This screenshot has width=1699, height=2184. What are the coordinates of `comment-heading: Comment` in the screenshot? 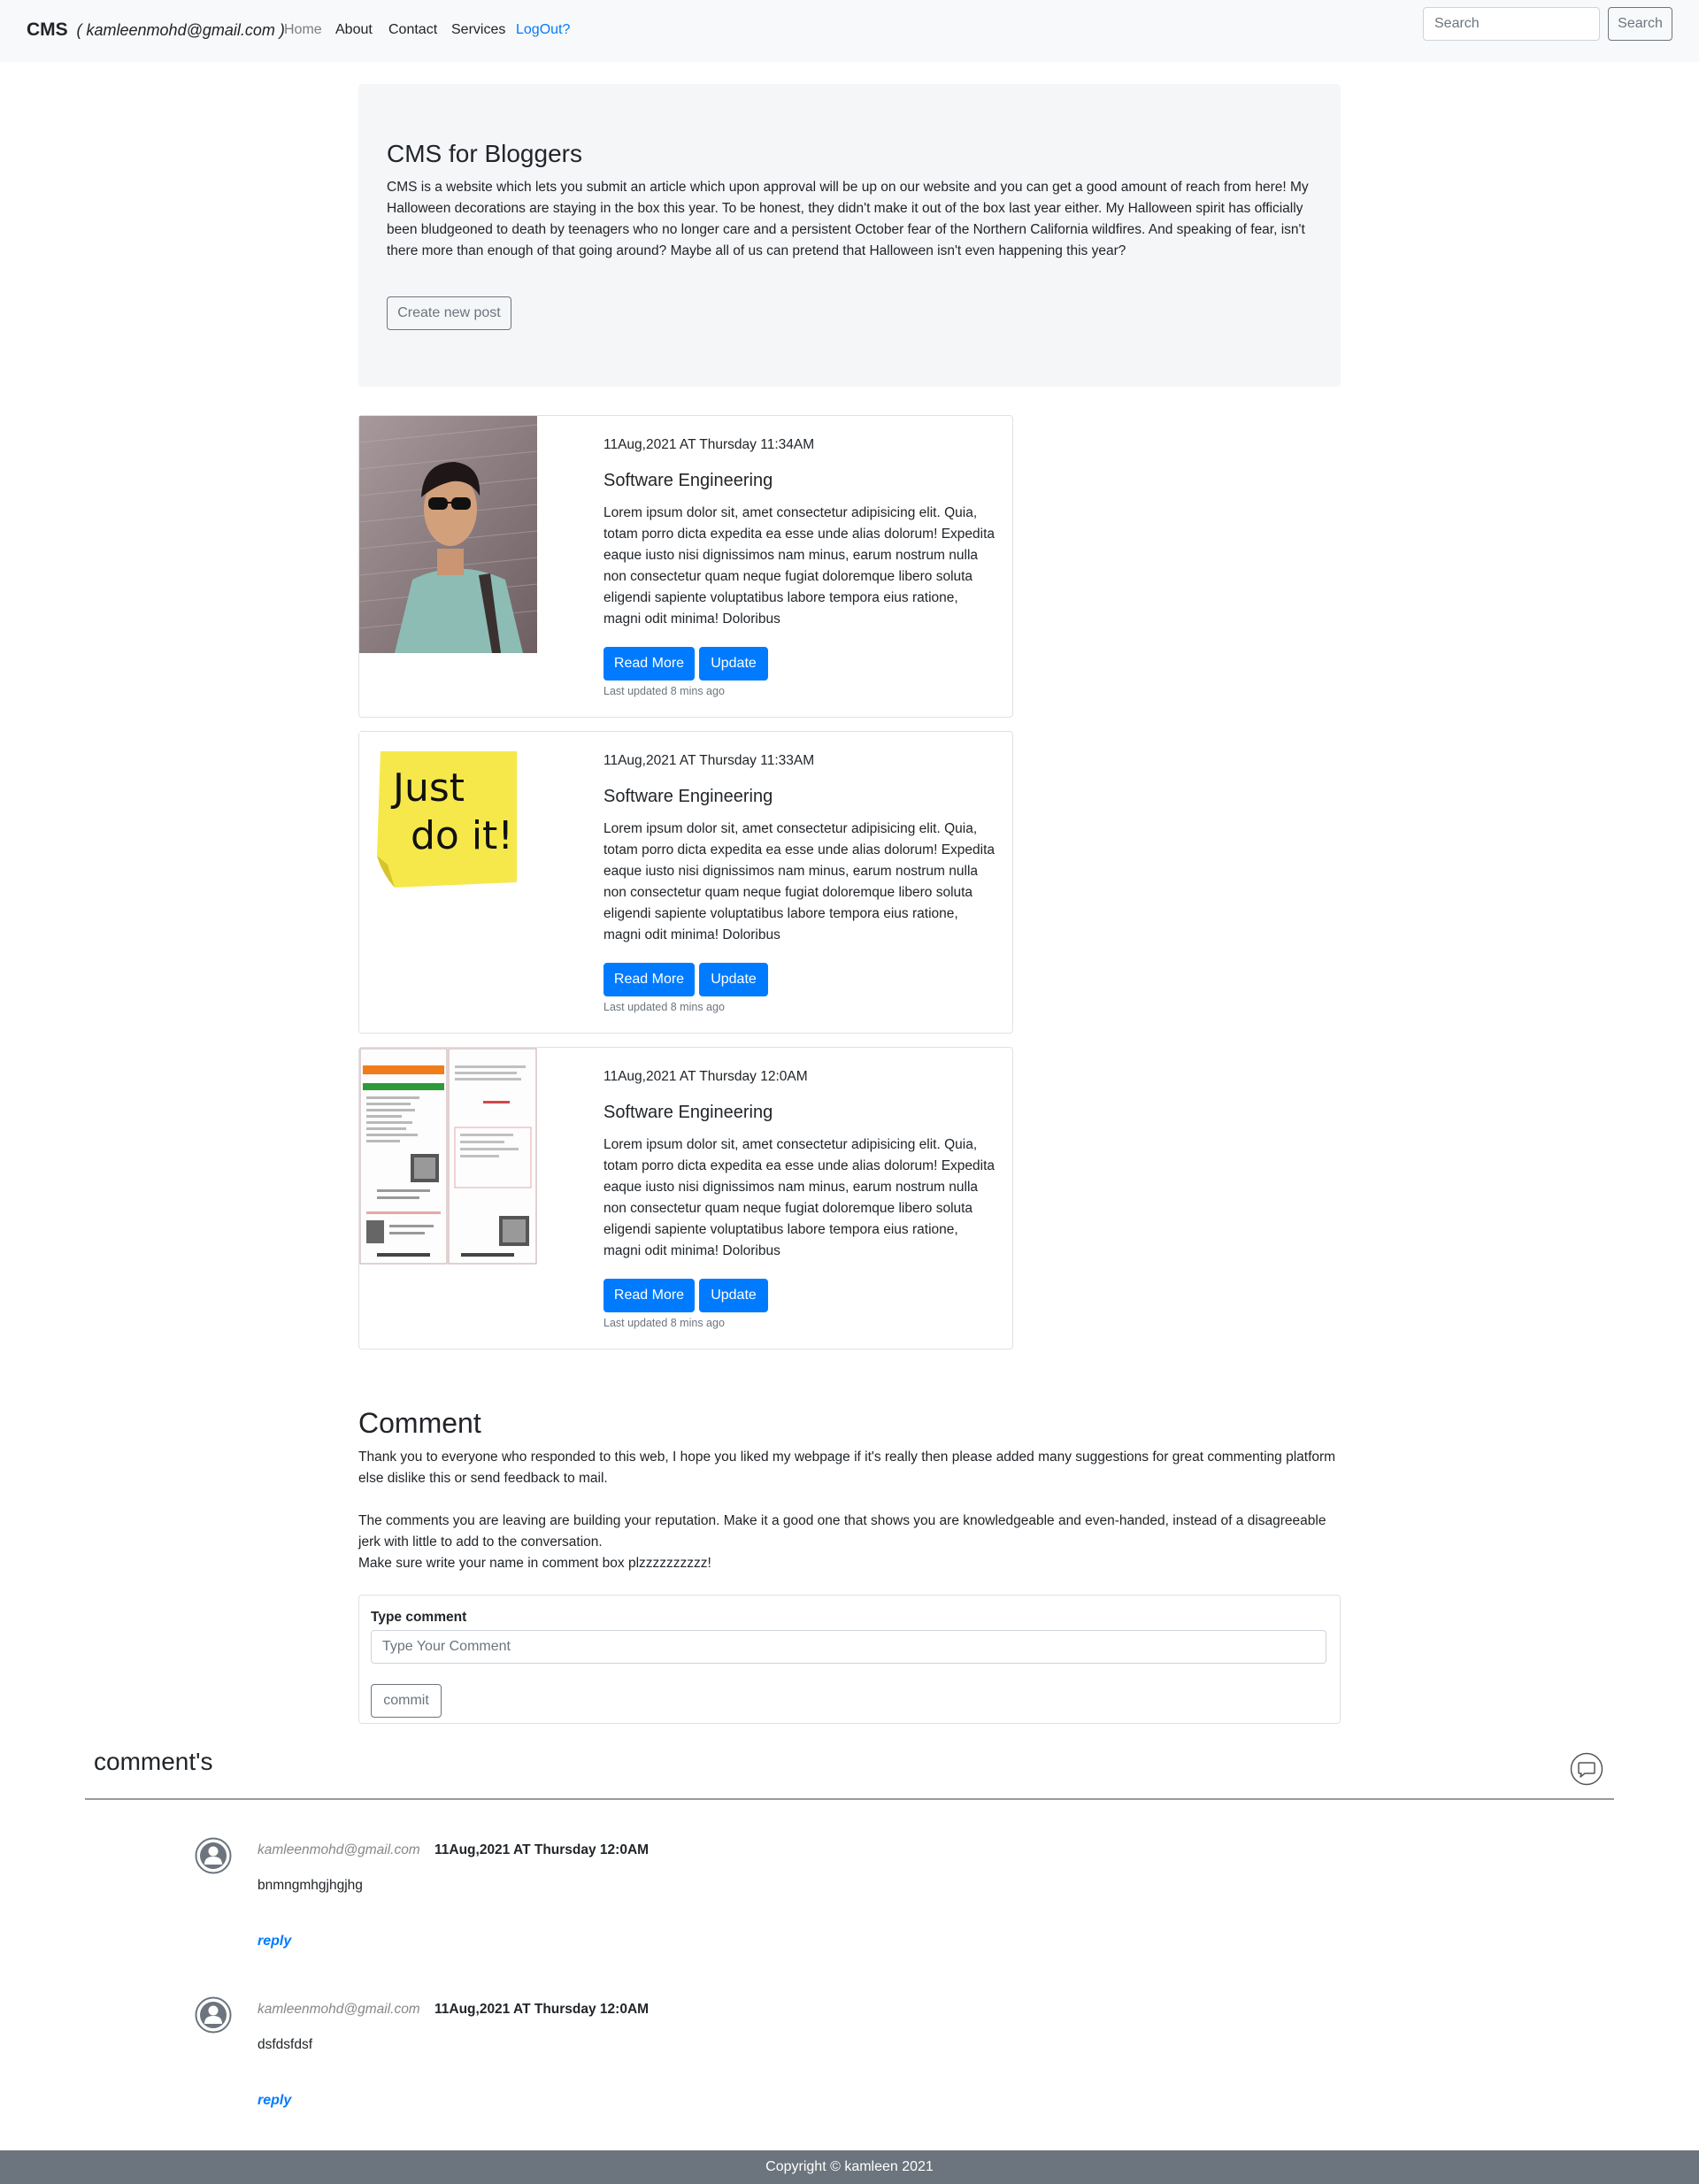 It's located at (419, 1423).